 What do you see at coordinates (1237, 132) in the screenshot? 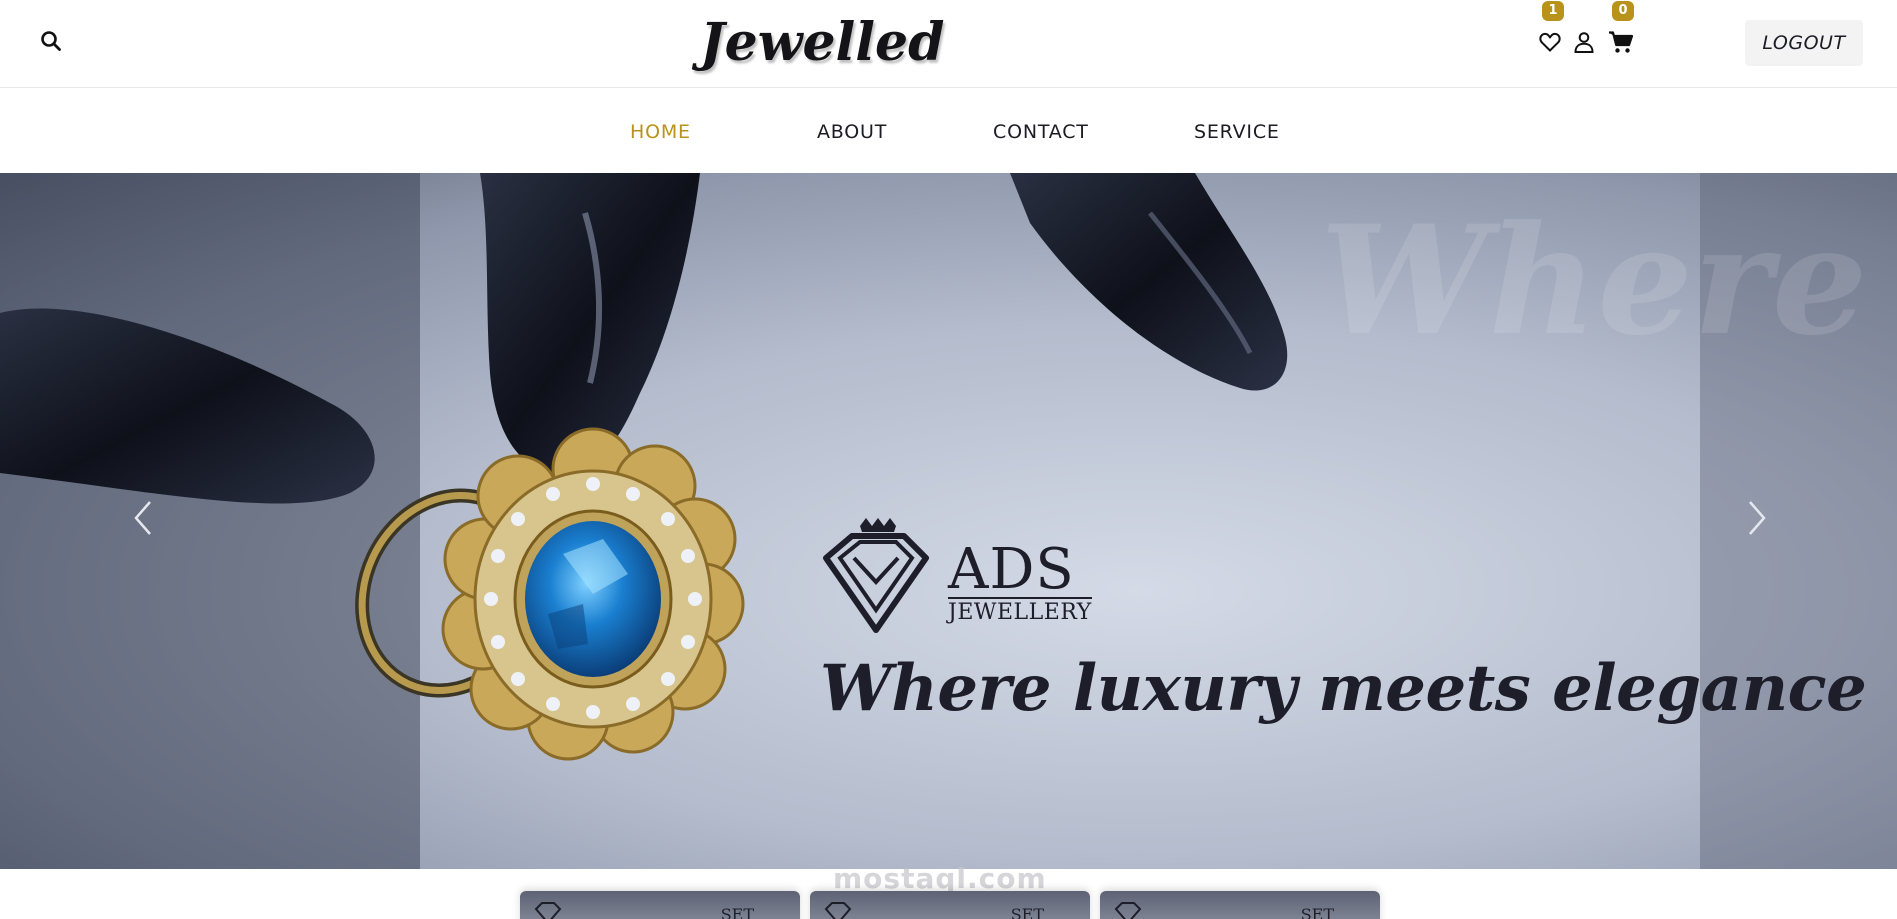
I see `nav-item-service: SERVICE` at bounding box center [1237, 132].